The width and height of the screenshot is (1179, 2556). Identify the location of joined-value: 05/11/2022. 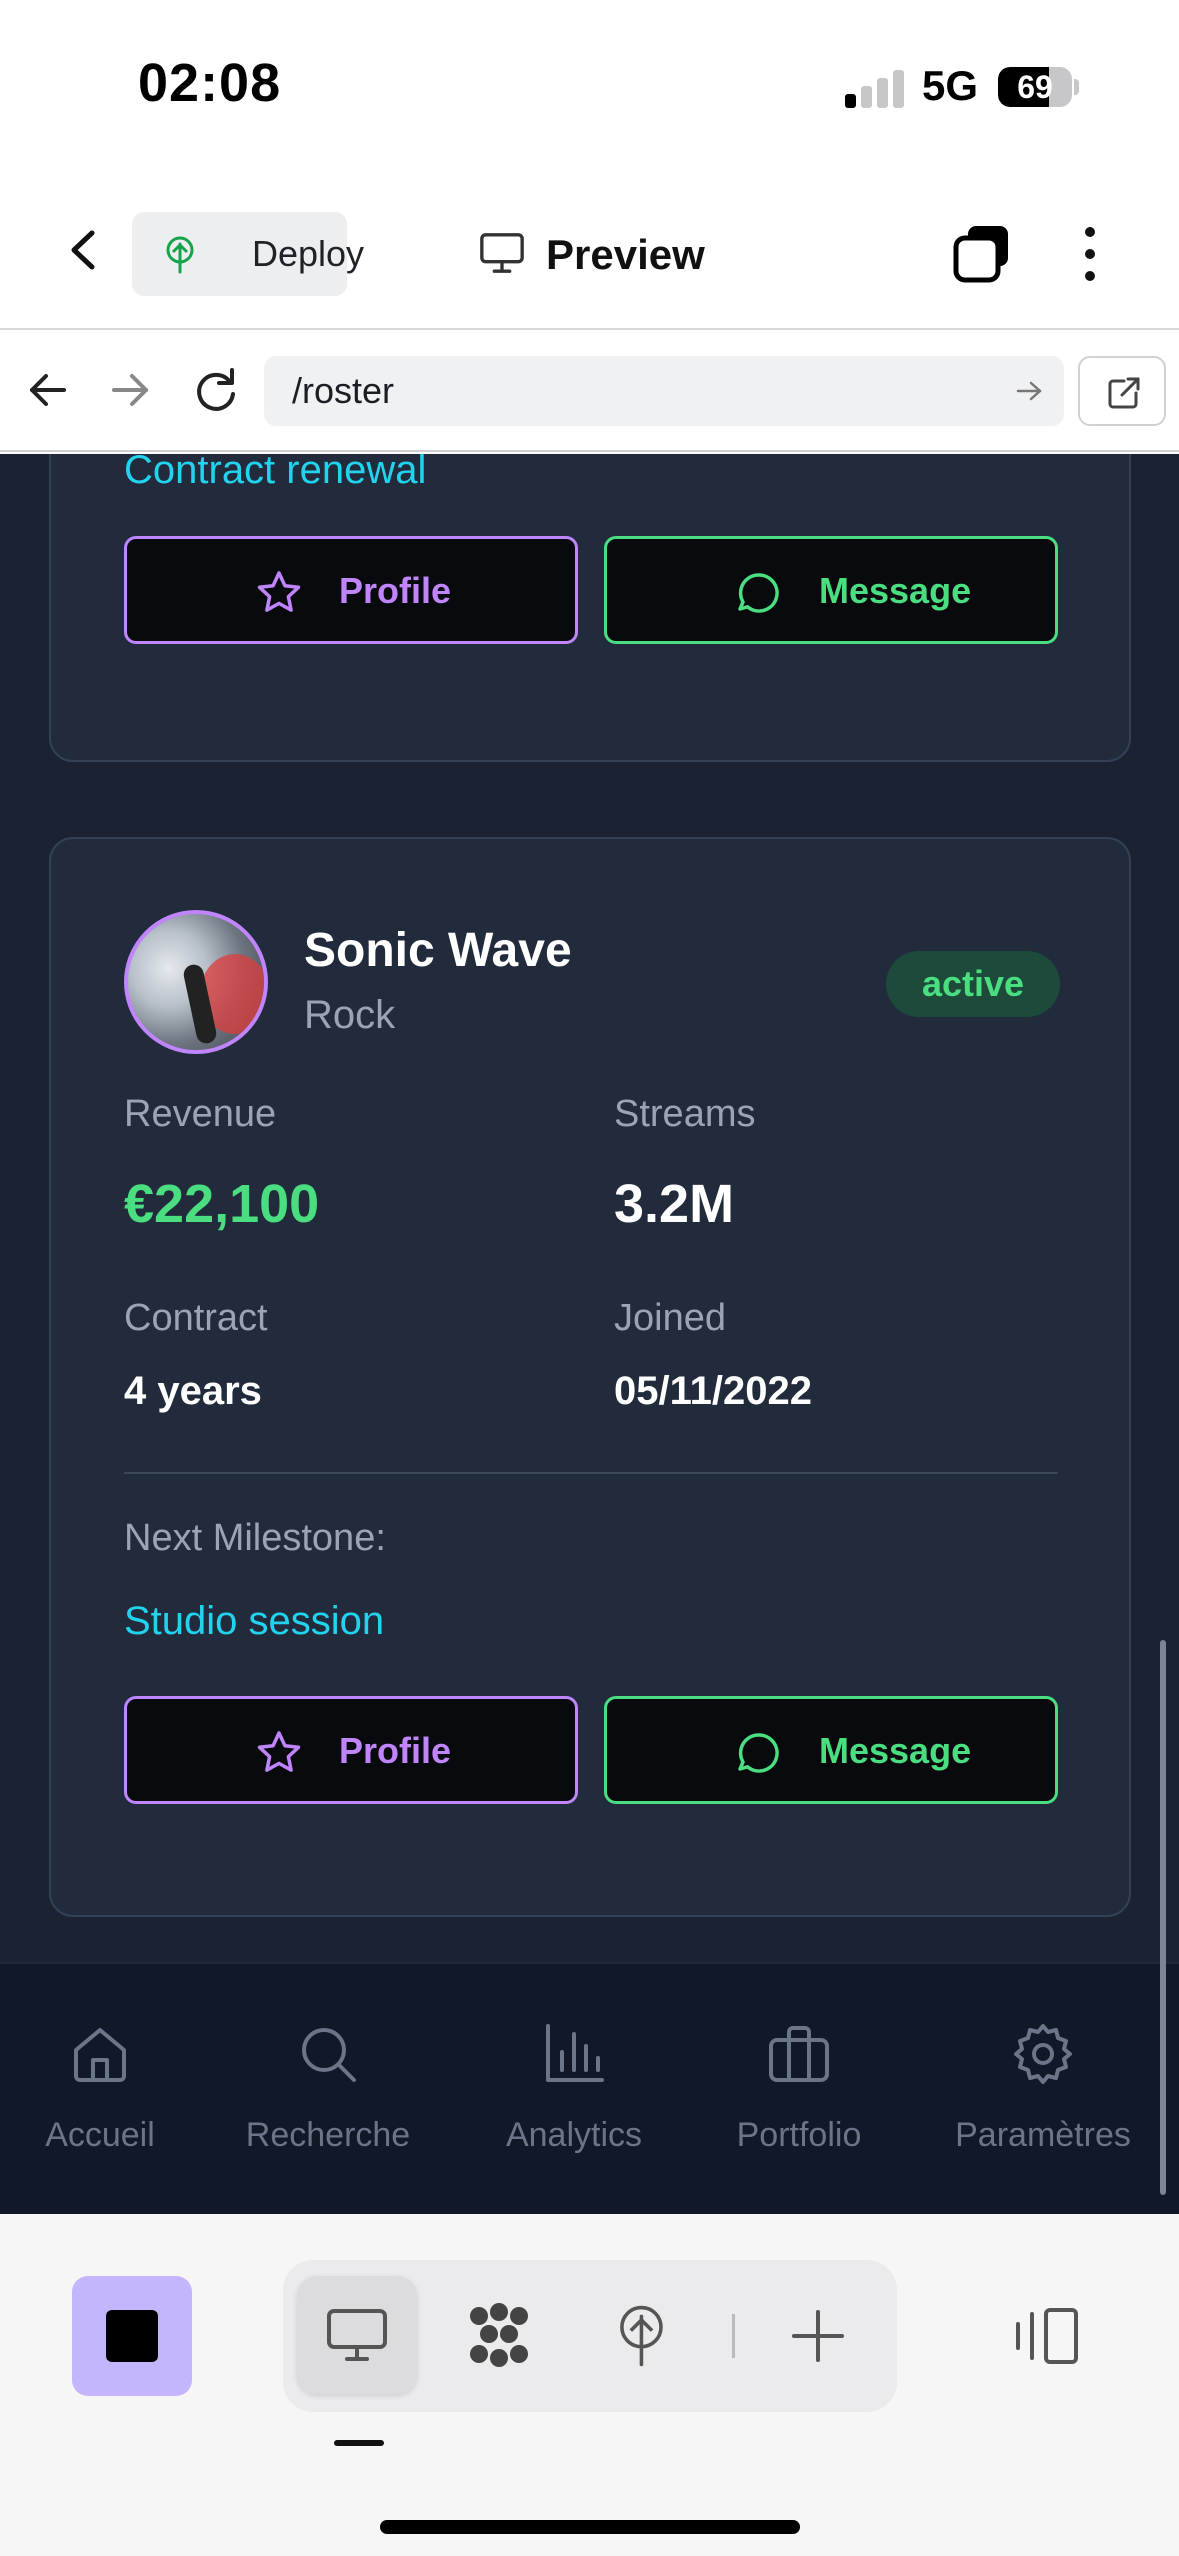
(713, 1391).